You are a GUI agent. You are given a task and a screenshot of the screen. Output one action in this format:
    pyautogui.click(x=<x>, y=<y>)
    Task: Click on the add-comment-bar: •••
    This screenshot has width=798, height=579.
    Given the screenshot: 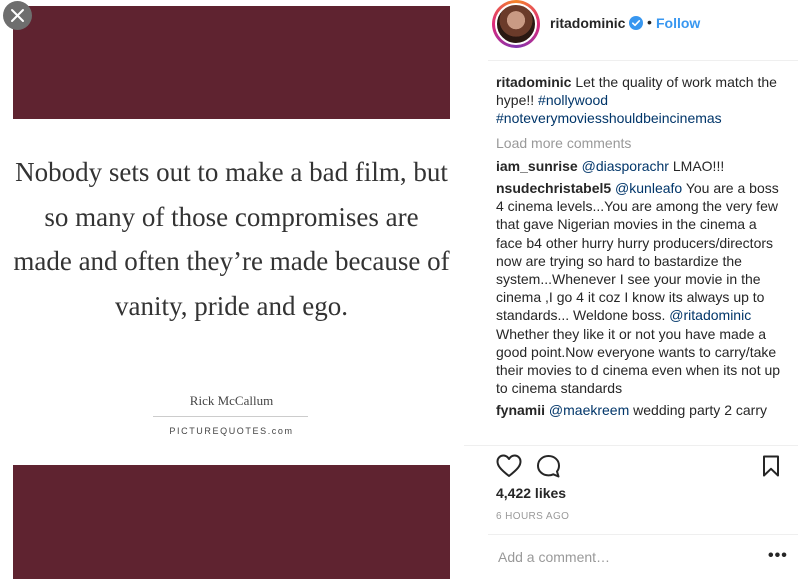 What is the action you would take?
    pyautogui.click(x=643, y=556)
    